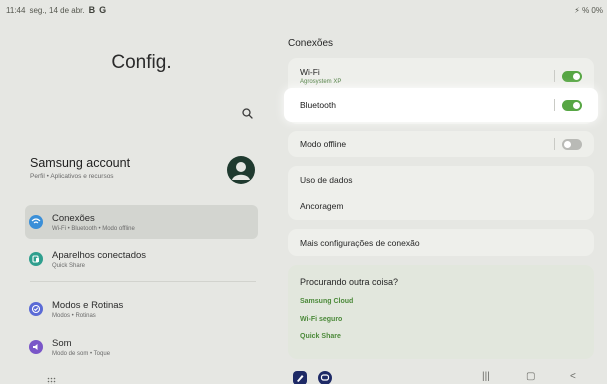 This screenshot has height=384, width=607. I want to click on tethering-label: Ancoragem, so click(322, 206).